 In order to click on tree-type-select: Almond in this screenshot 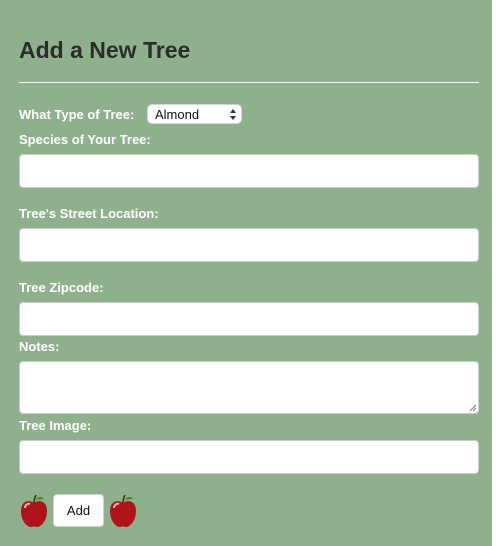, I will do `click(194, 114)`.